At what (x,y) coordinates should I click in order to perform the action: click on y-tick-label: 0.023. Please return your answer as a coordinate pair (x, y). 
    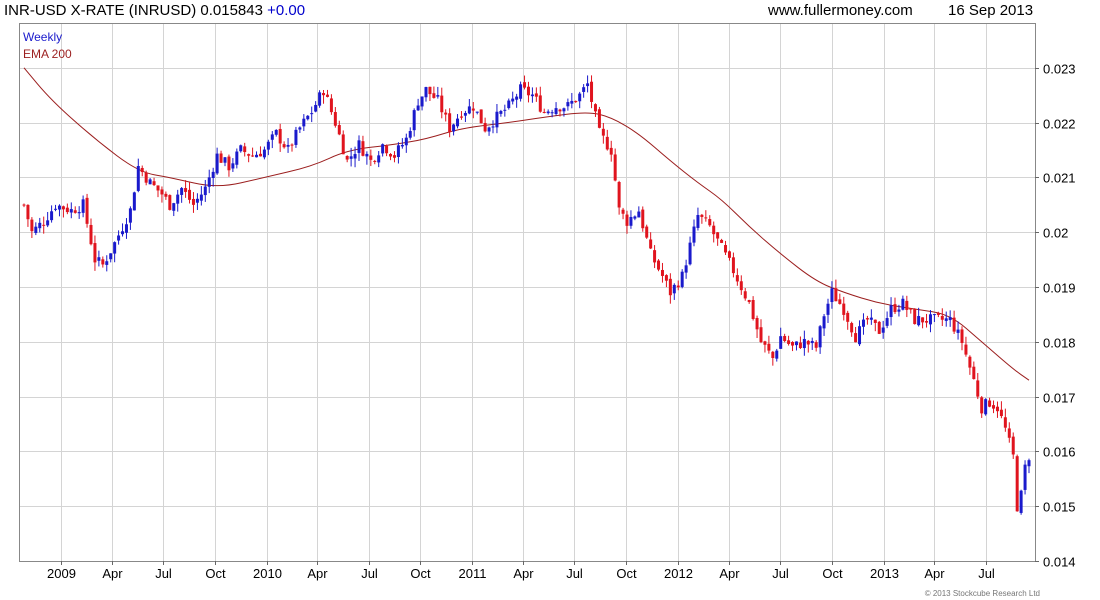
    Looking at the image, I should click on (1059, 69).